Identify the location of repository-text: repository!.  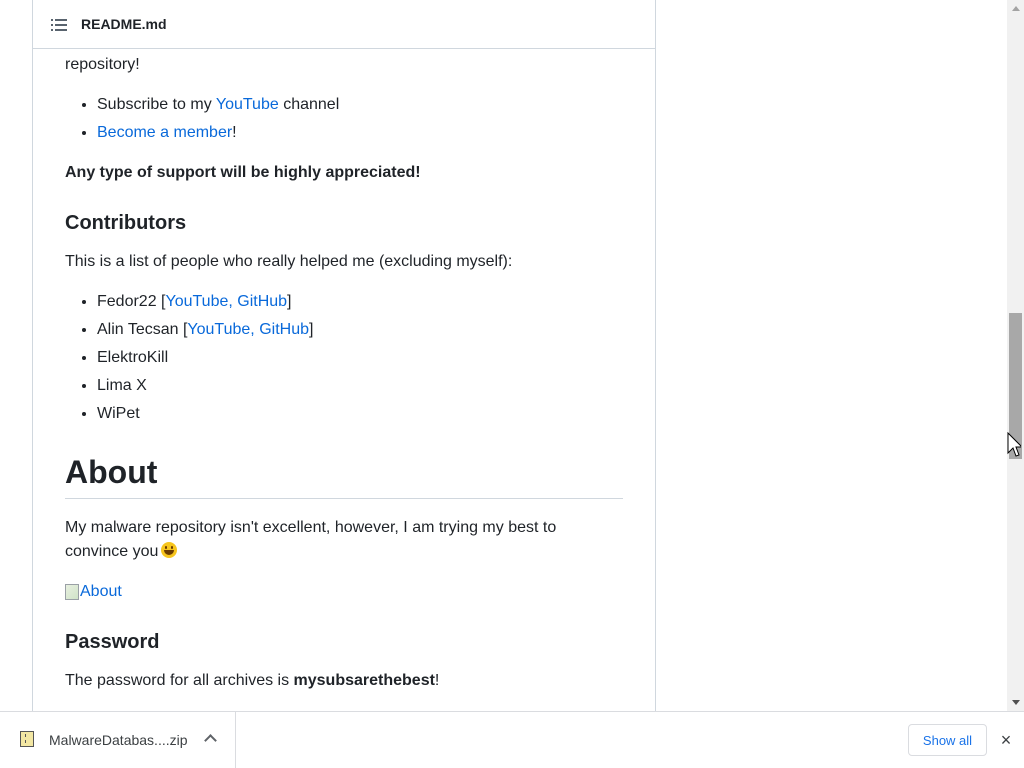
(102, 64).